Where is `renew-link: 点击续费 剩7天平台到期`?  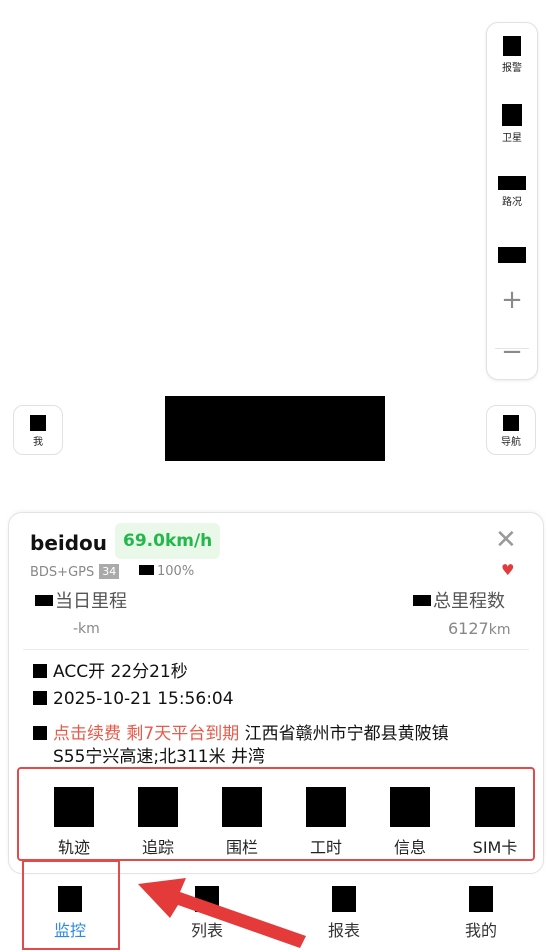 renew-link: 点击续费 剩7天平台到期 is located at coordinates (146, 734).